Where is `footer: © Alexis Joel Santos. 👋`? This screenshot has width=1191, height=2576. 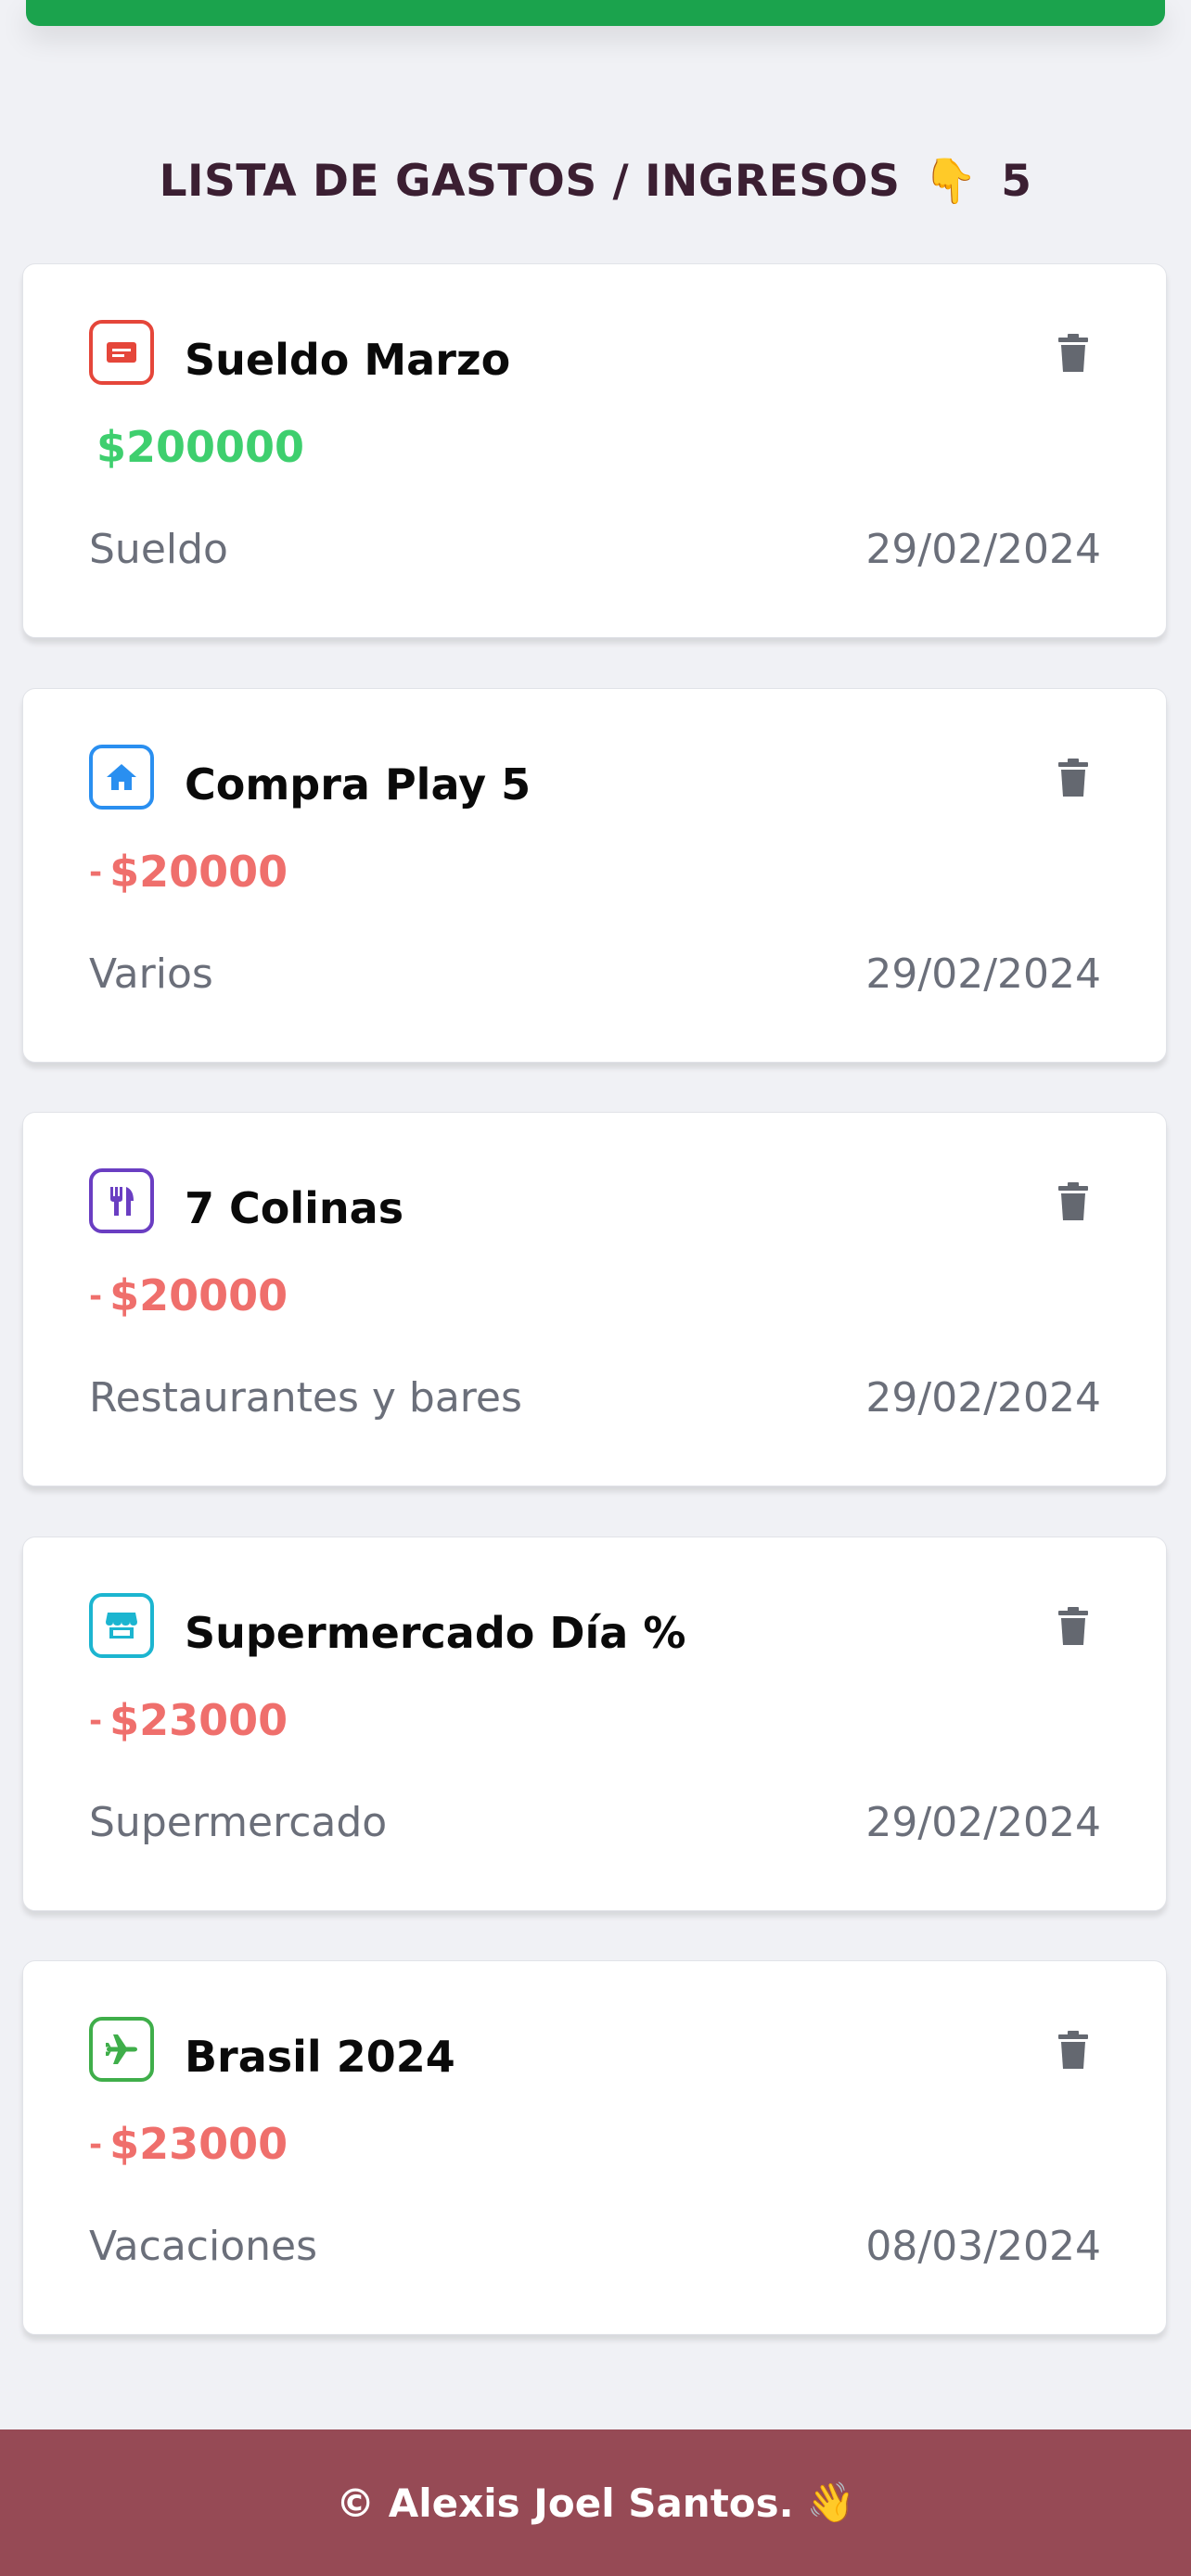
footer: © Alexis Joel Santos. 👋 is located at coordinates (595, 2502).